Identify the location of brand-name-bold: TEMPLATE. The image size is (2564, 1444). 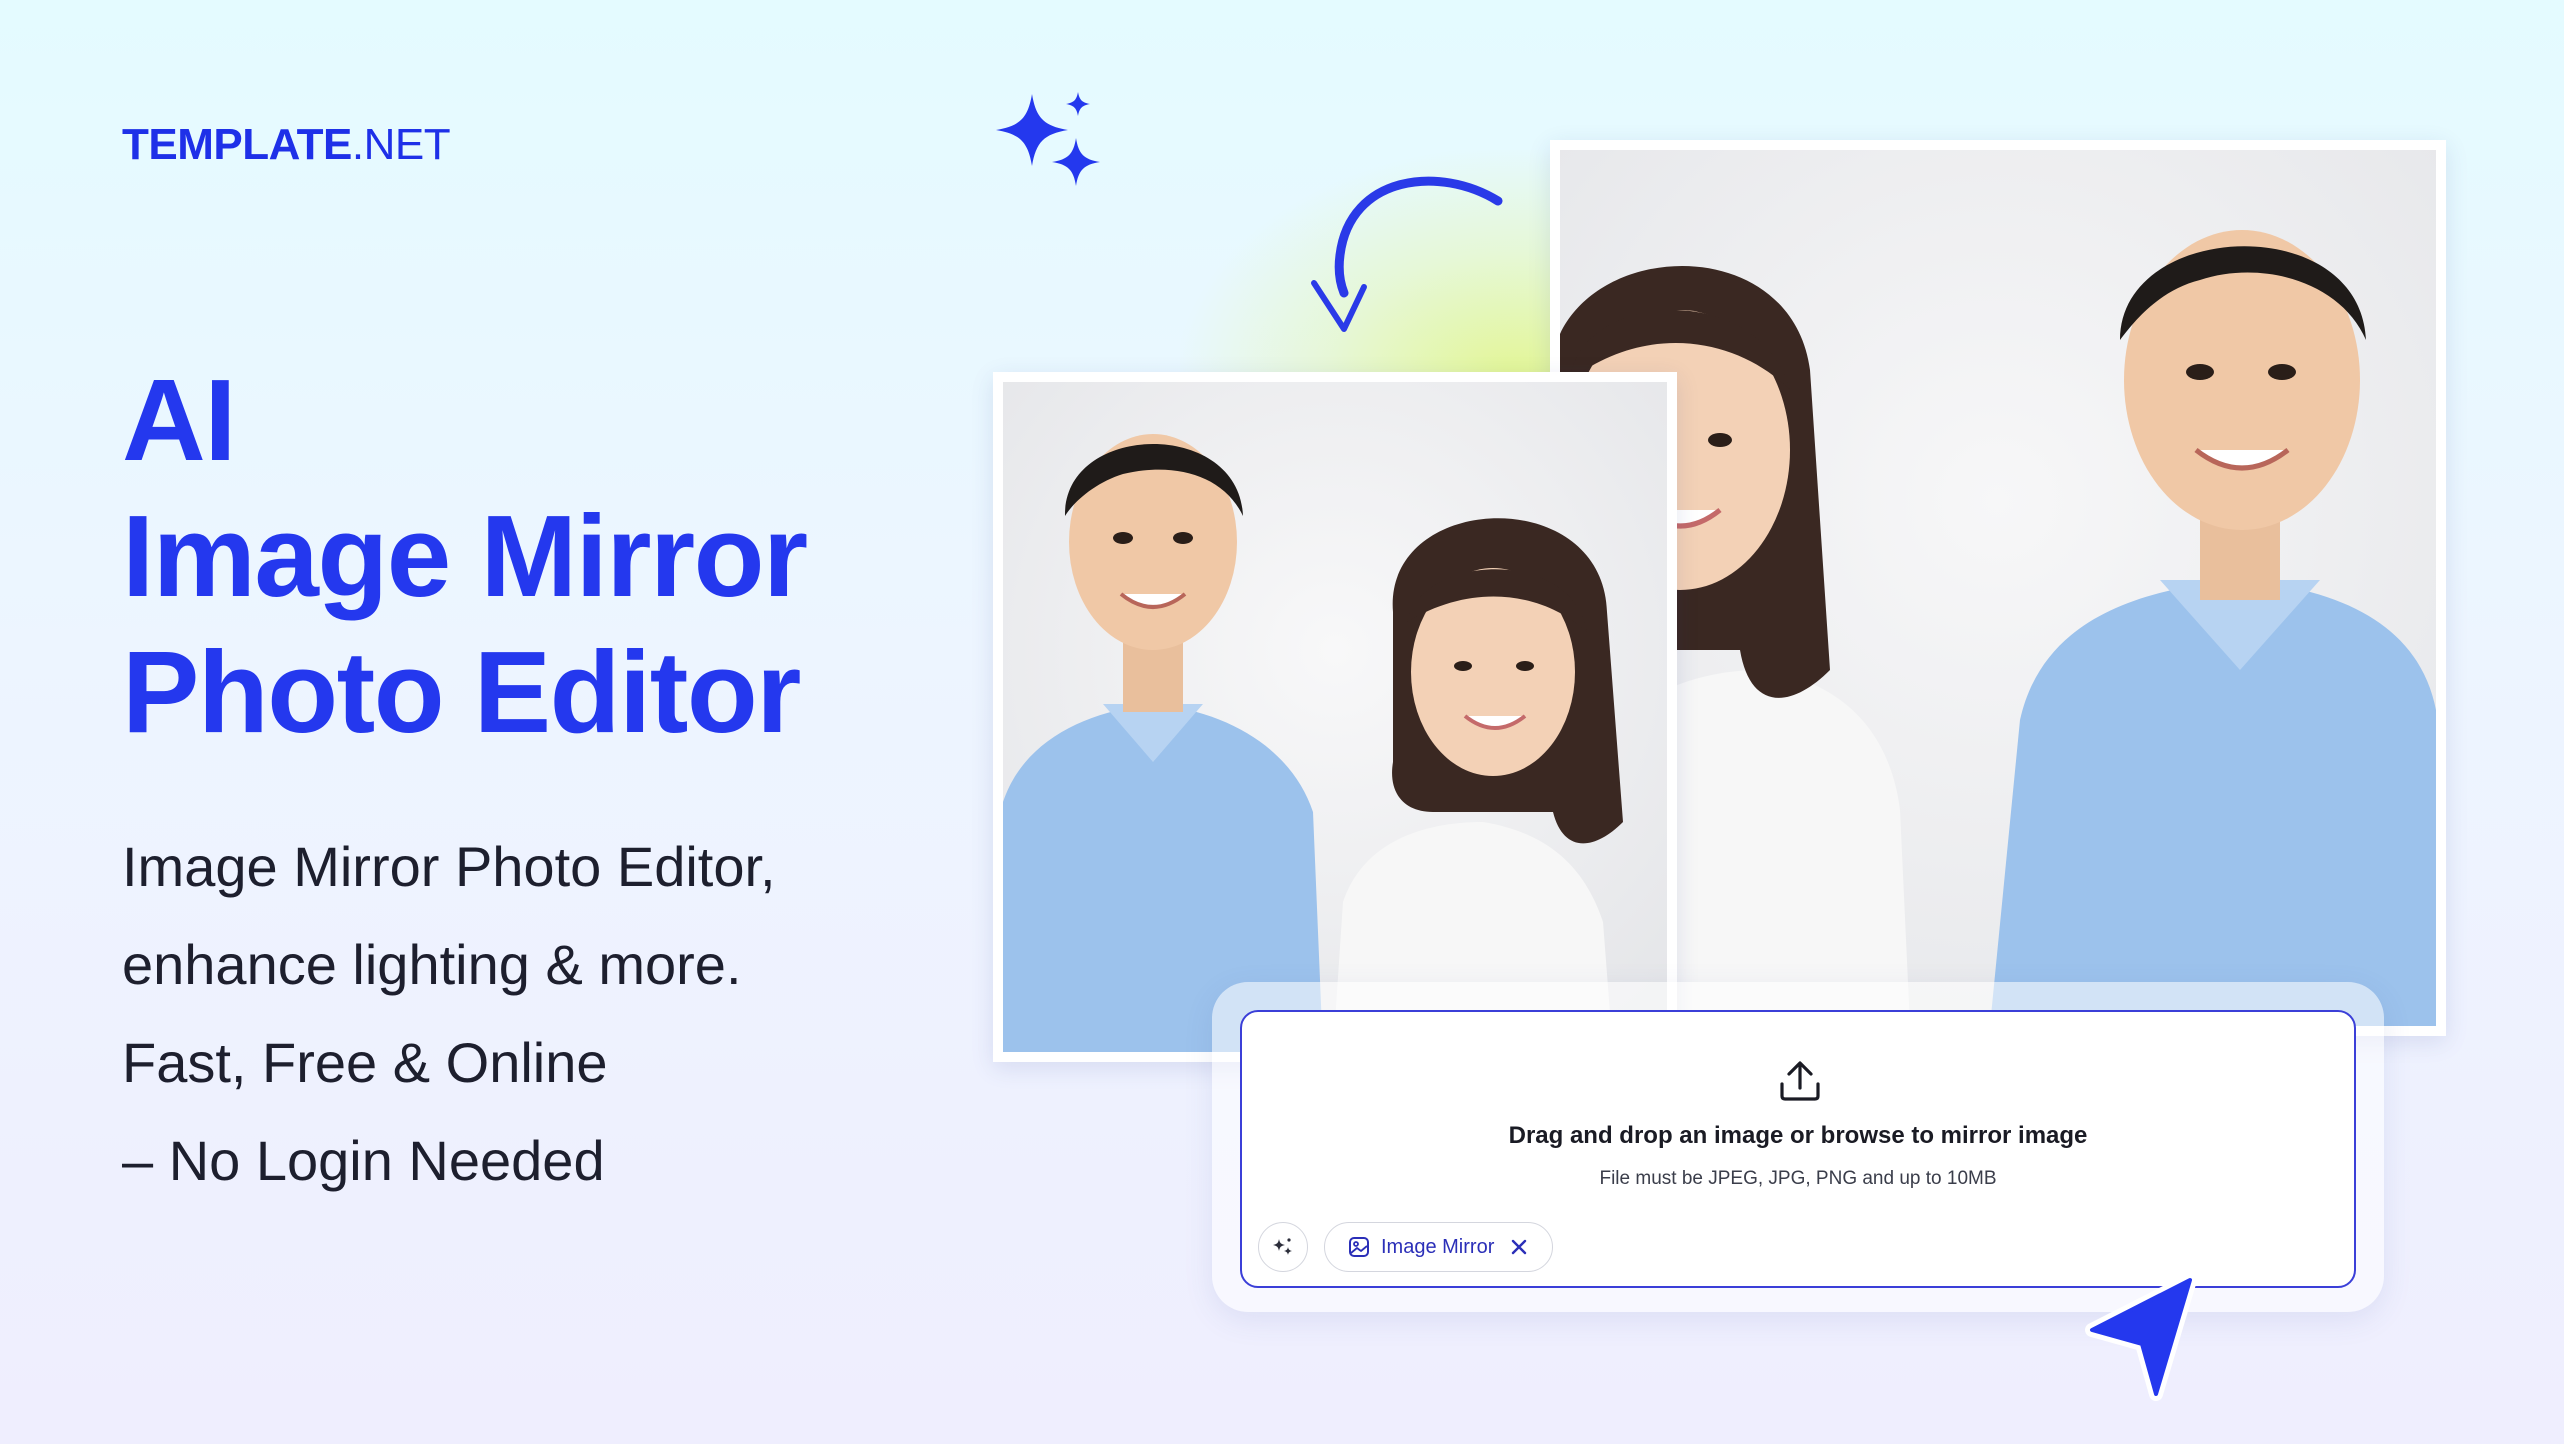
(237, 144).